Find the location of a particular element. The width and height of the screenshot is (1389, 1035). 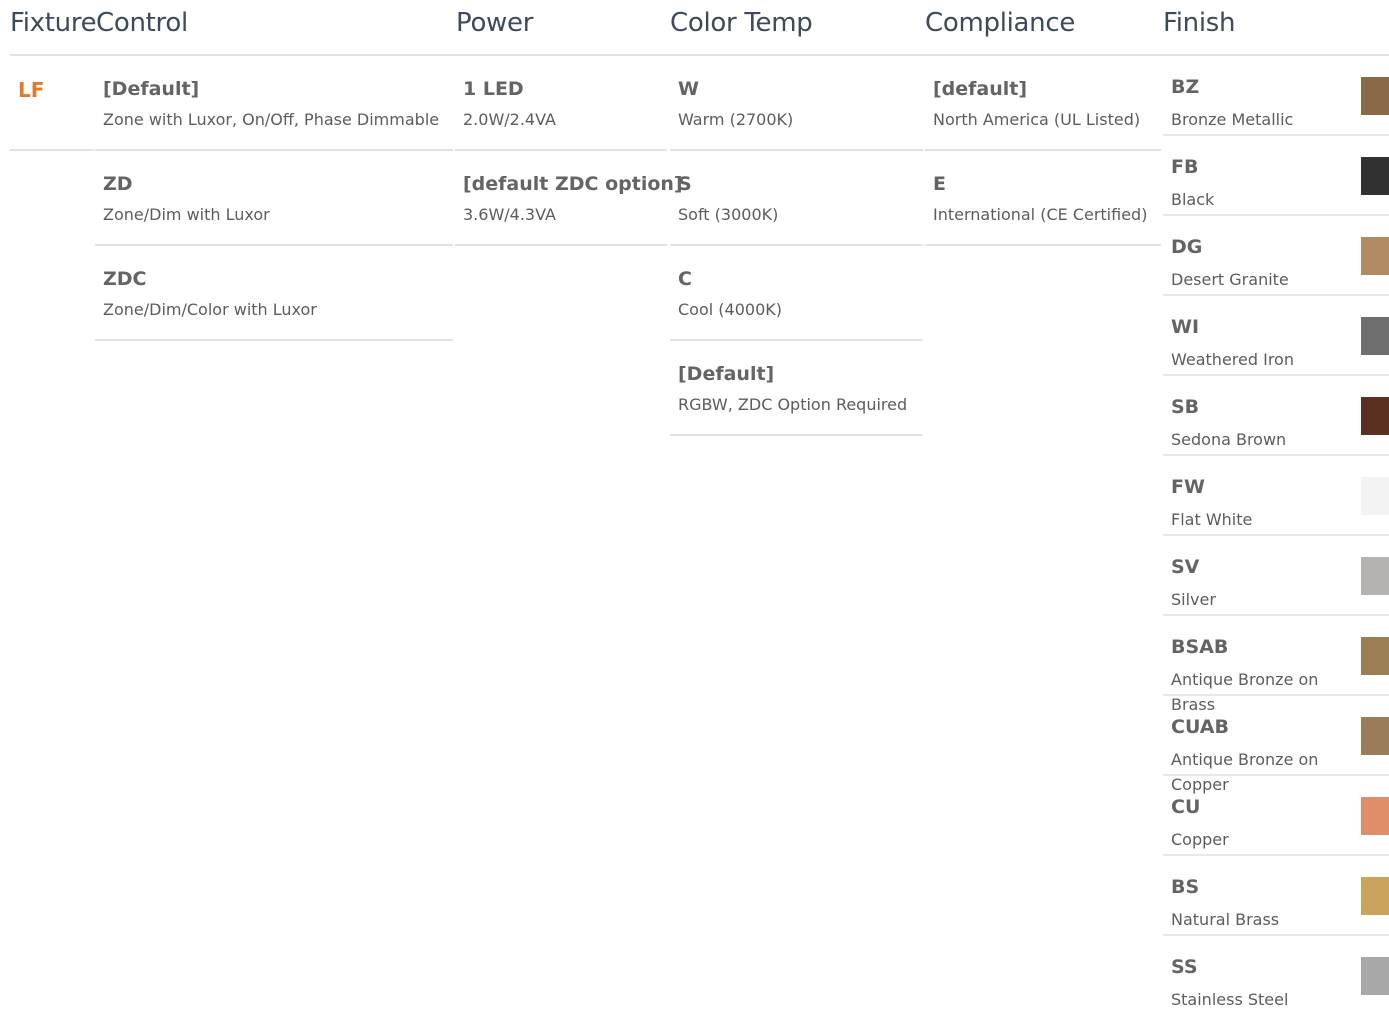

option-description: Black is located at coordinates (1193, 199).